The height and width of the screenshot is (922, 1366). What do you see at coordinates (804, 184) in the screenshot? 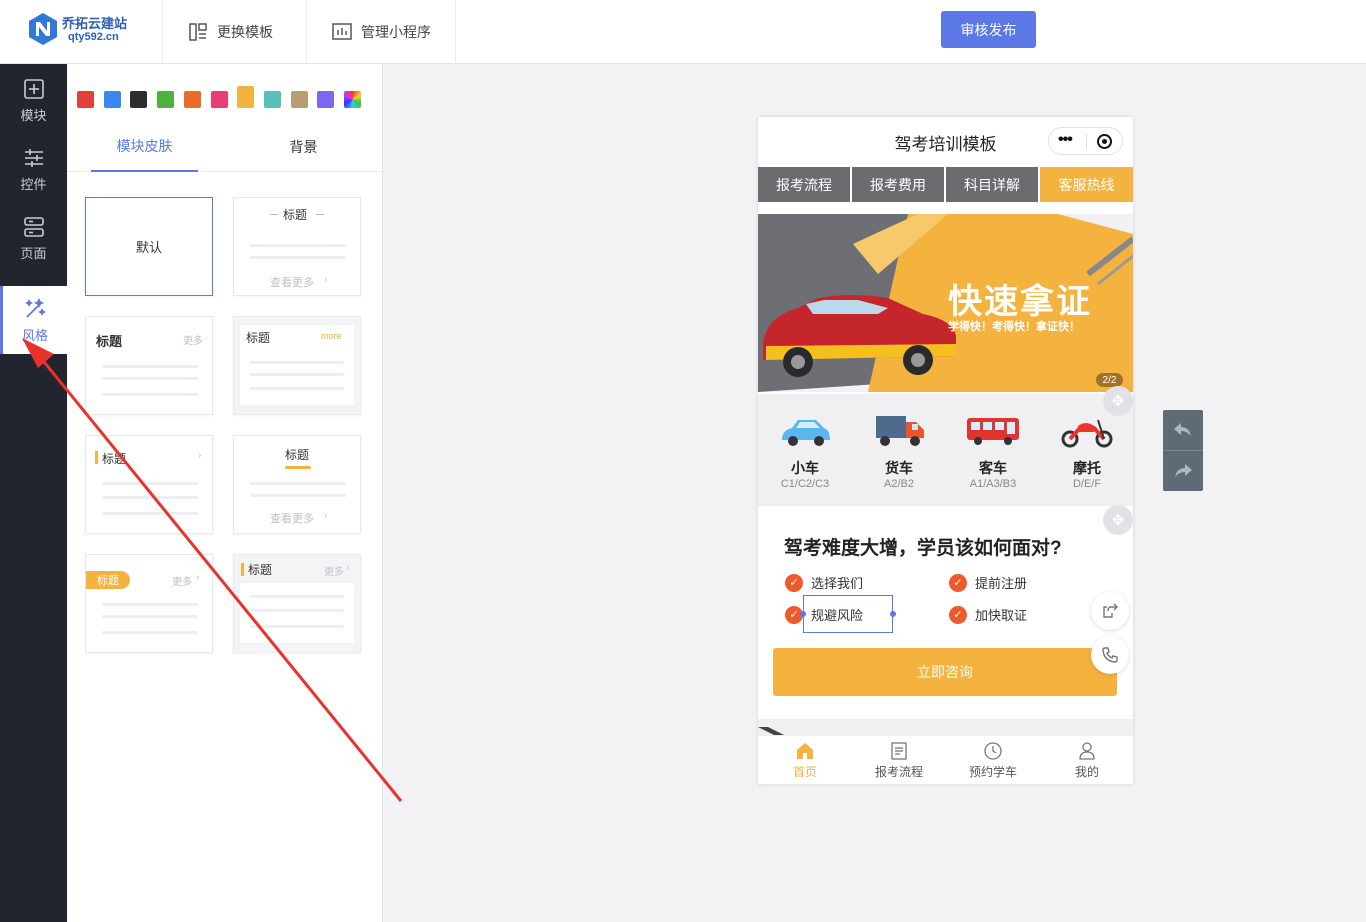
I see `phone-tab-1: 报考流程` at bounding box center [804, 184].